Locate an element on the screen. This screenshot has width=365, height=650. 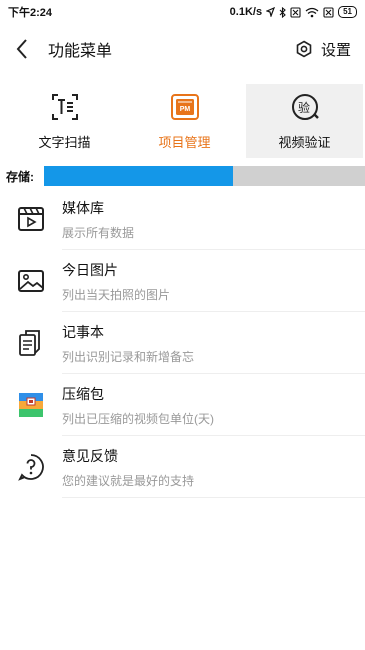
menu-item-archive: 压缩包 列出已压缩的视频包单位(天) is located at coordinates (182, 405).